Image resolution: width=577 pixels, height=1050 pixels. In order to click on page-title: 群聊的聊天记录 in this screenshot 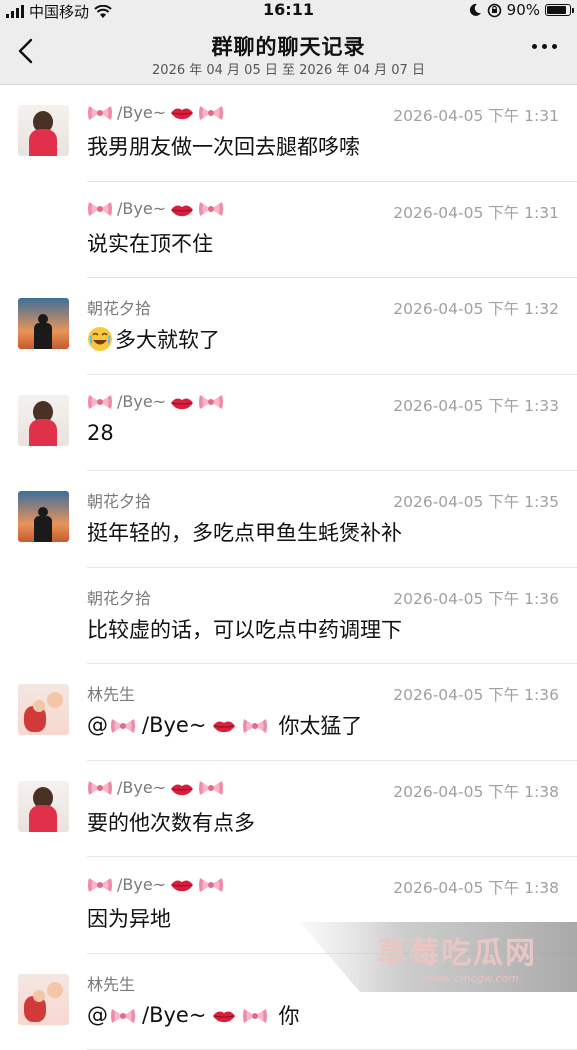, I will do `click(288, 46)`.